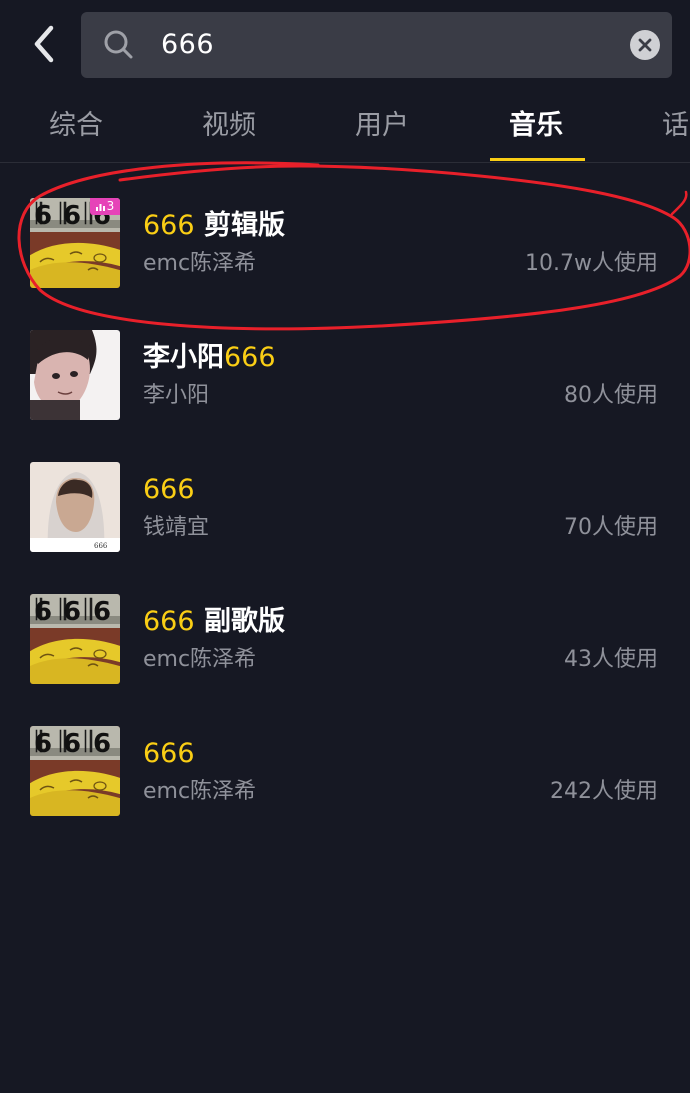 This screenshot has width=690, height=1093. I want to click on list-item: 3 666 剪辑版 emc陈泽希 10.7w人使用, so click(345, 229).